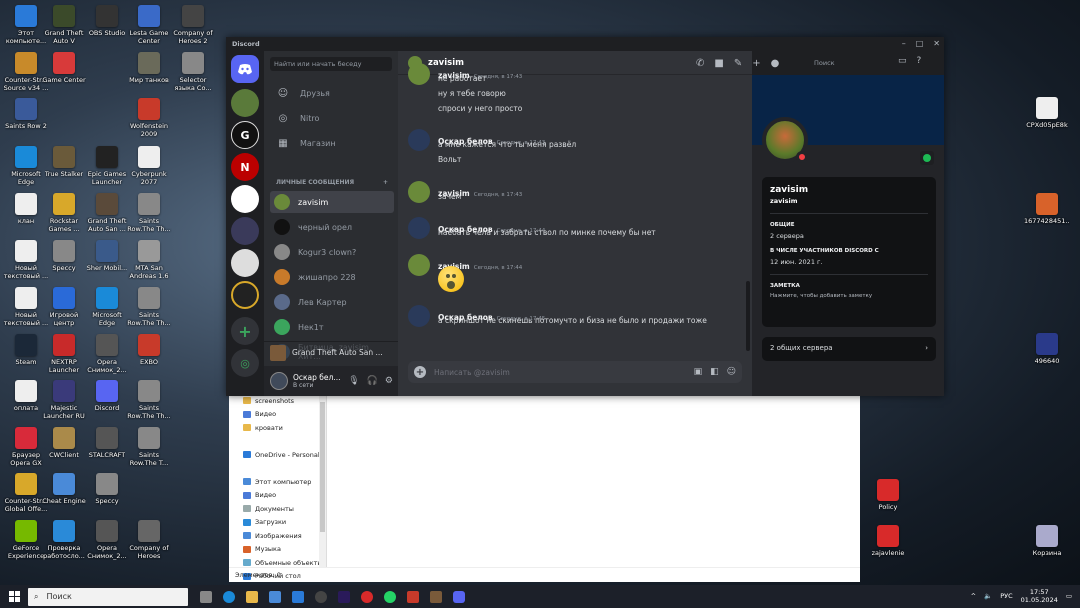 This screenshot has height=608, width=1080. What do you see at coordinates (332, 277) in the screenshot?
I see `dm-item: жишапро 228` at bounding box center [332, 277].